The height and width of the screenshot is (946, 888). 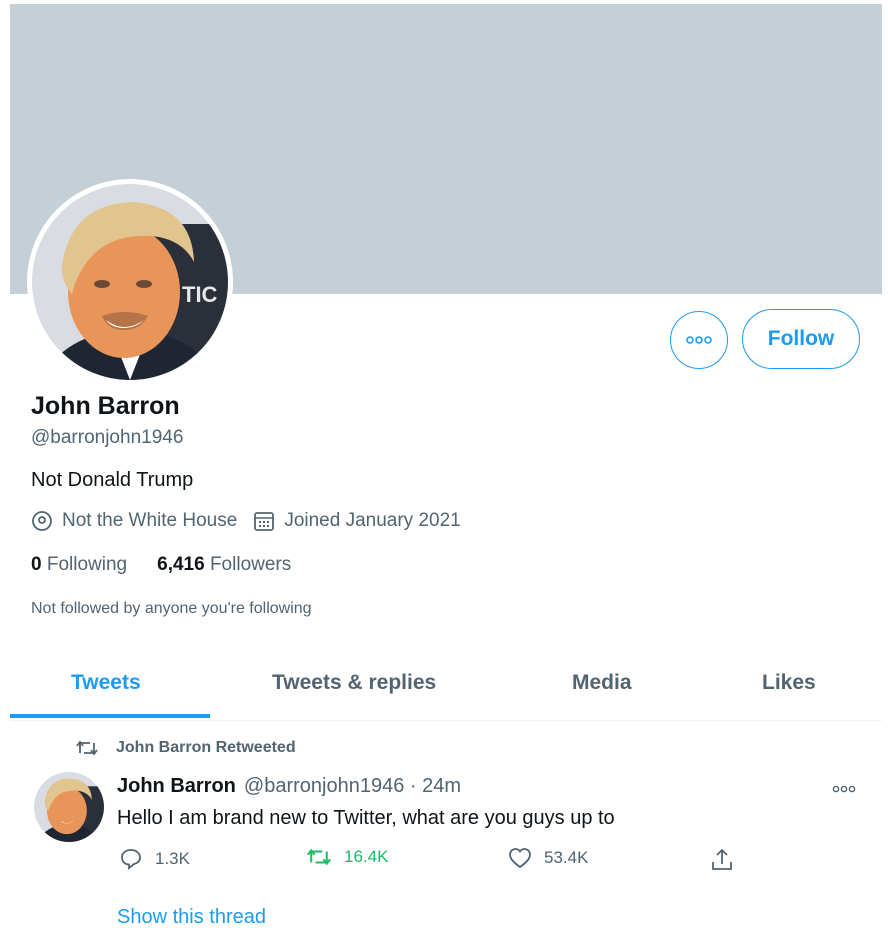 What do you see at coordinates (42, 521) in the screenshot?
I see `location-icon` at bounding box center [42, 521].